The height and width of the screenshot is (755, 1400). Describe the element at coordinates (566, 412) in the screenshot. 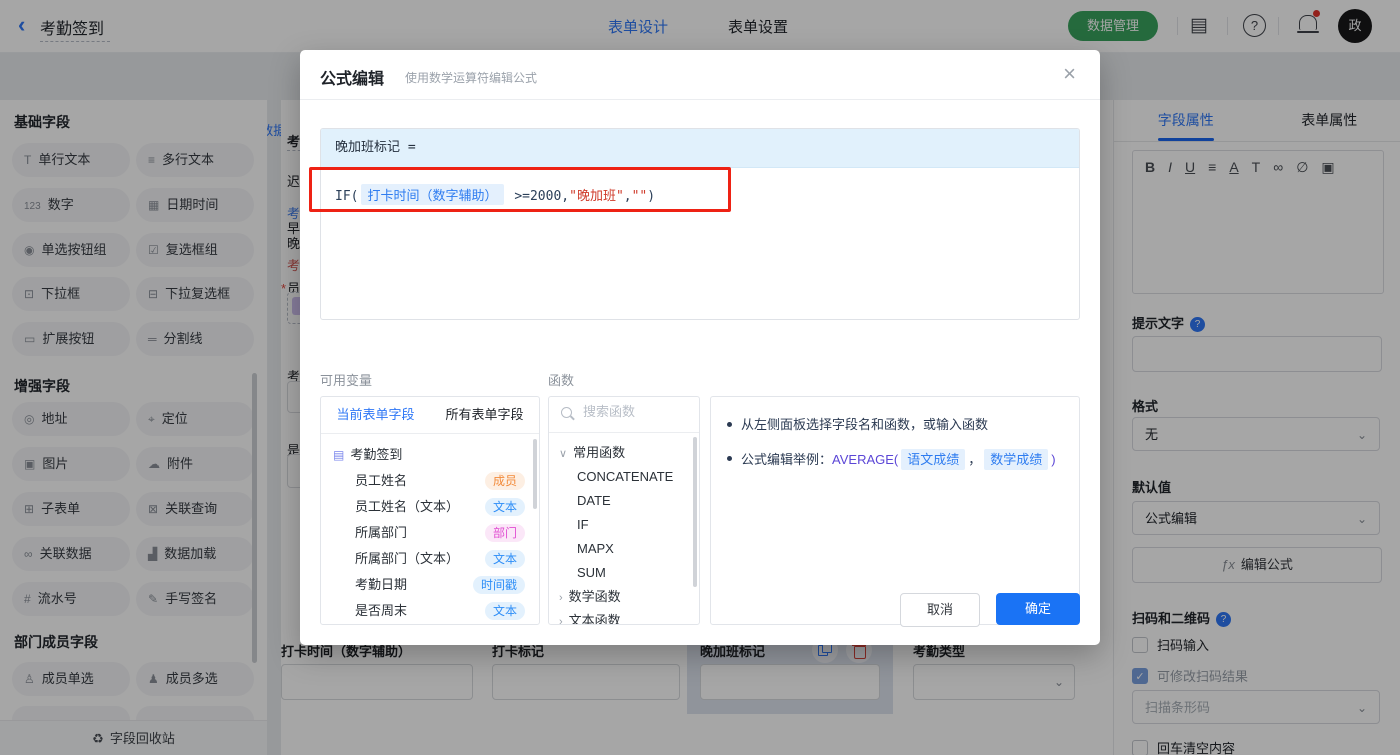

I see `search-icon` at that location.